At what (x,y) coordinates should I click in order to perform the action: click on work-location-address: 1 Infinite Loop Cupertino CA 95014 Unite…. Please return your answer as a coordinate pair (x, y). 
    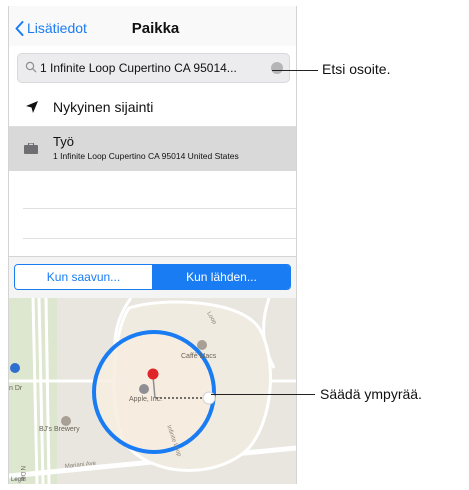
    Looking at the image, I should click on (146, 156).